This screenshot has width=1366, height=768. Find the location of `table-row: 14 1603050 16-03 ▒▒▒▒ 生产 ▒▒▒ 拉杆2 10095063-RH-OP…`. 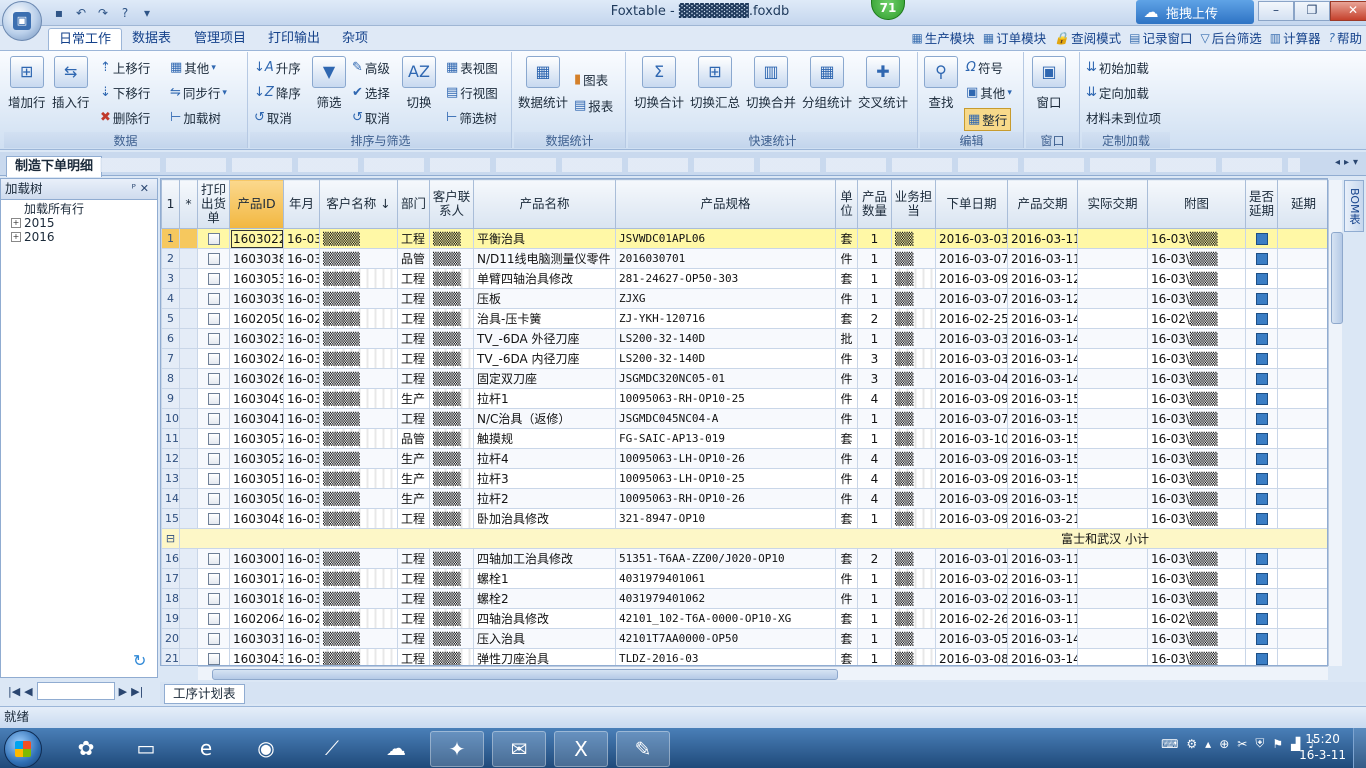

table-row: 14 1603050 16-03 ▒▒▒▒ 生产 ▒▒▒ 拉杆2 10095063-RH-OP… is located at coordinates (744, 498).